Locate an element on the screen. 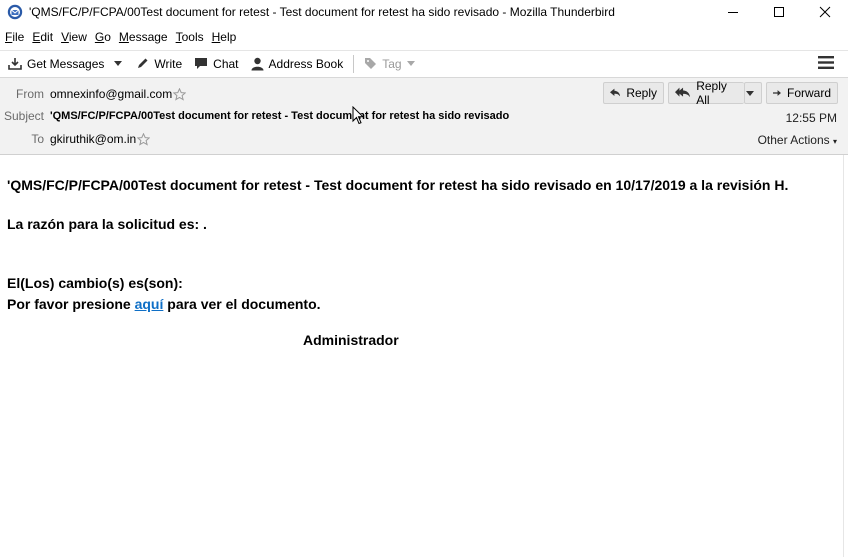  other-actions-menu: Other Actions ▾ is located at coordinates (797, 140).